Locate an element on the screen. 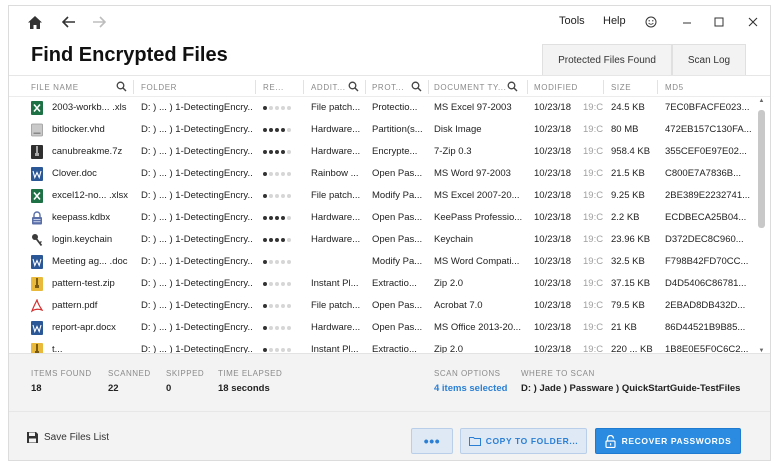 Image resolution: width=779 pixels, height=464 pixels. home-button is located at coordinates (35, 22).